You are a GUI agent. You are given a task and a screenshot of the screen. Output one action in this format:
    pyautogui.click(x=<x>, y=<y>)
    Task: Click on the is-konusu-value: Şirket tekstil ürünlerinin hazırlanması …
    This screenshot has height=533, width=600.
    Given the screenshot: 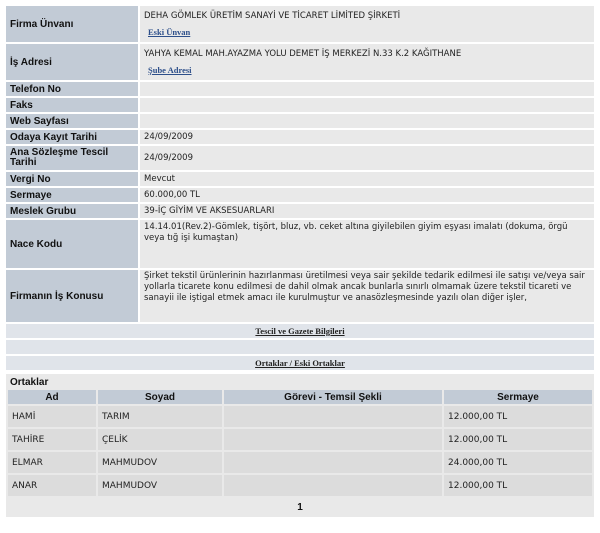 What is the action you would take?
    pyautogui.click(x=367, y=296)
    